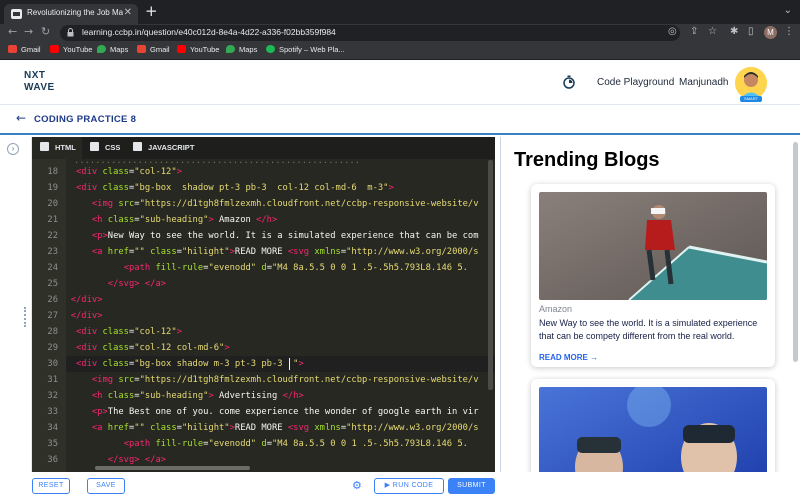  Describe the element at coordinates (490, 275) in the screenshot. I see `editor-vertical-scrollbar` at that location.